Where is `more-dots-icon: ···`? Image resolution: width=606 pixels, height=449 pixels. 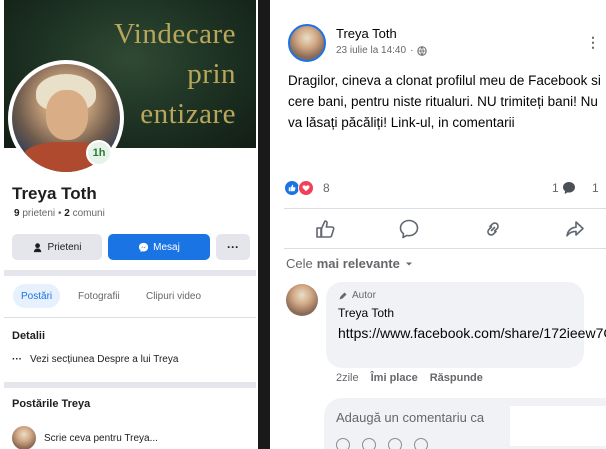
more-dots-icon: ··· is located at coordinates (17, 359).